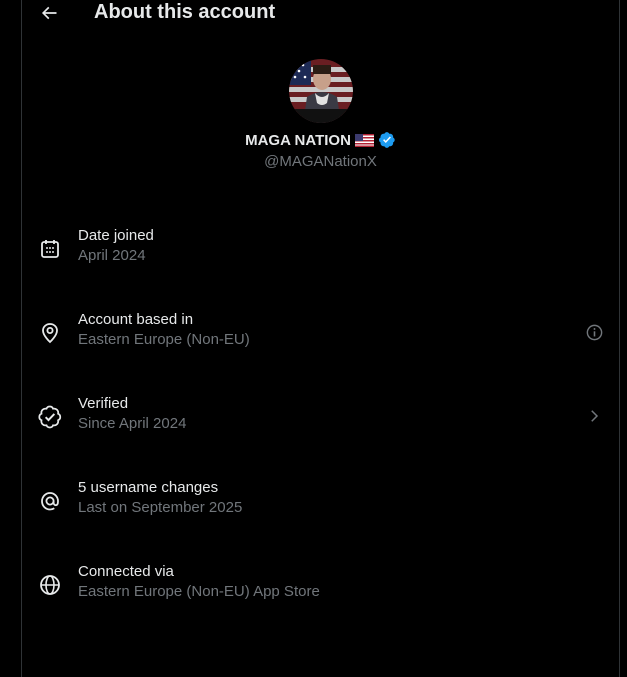 The image size is (627, 677). I want to click on date-joined-row: Date joined April 2024, so click(320, 251).